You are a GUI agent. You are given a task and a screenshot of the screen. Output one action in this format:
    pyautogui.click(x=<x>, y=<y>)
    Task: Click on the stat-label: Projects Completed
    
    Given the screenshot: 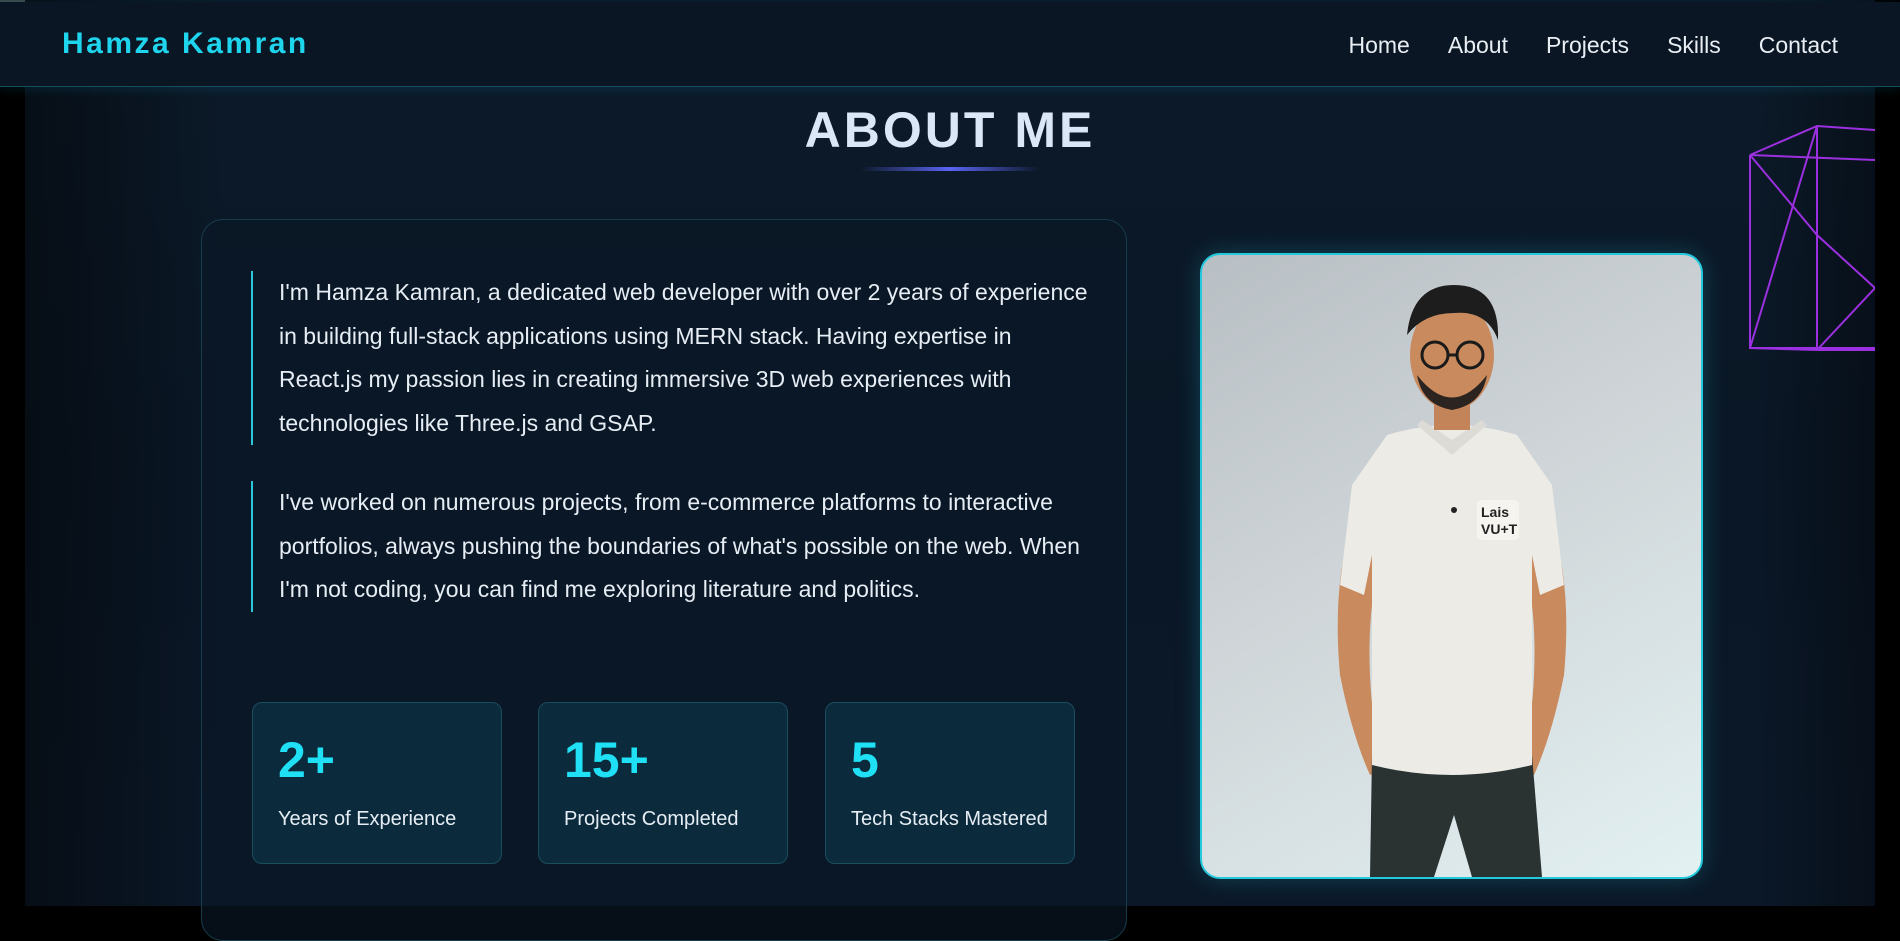 What is the action you would take?
    pyautogui.click(x=651, y=819)
    